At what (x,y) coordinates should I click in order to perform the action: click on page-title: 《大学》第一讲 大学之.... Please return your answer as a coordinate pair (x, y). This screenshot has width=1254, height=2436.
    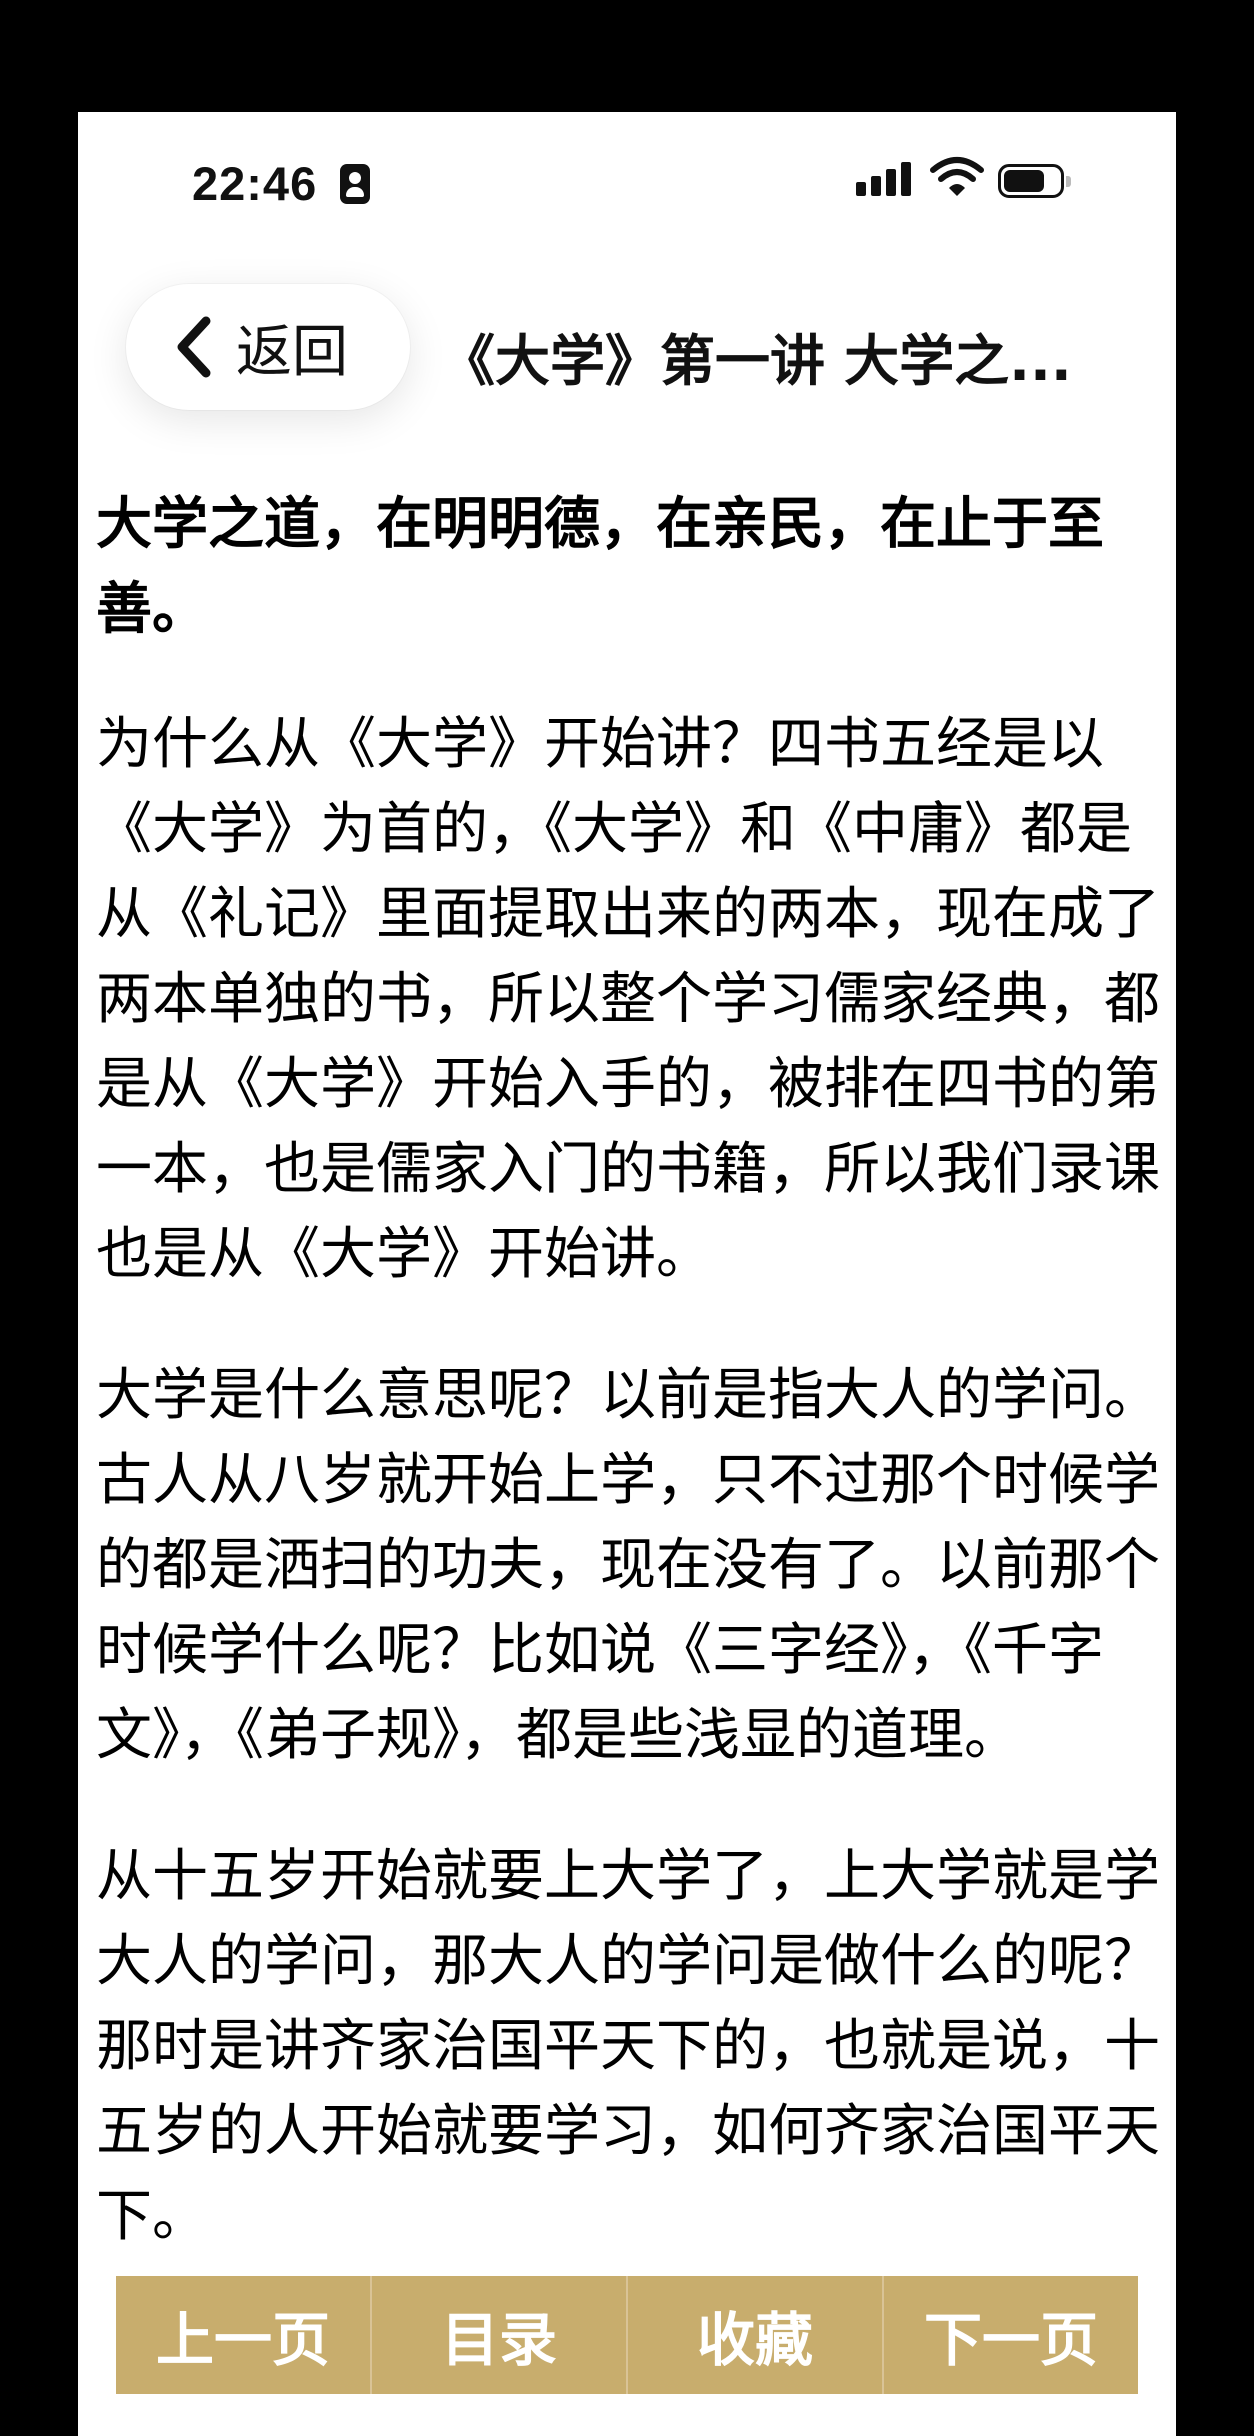
    Looking at the image, I should click on (756, 361).